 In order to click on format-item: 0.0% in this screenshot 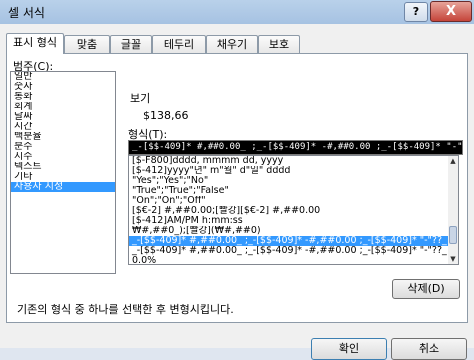, I will do `click(289, 260)`.